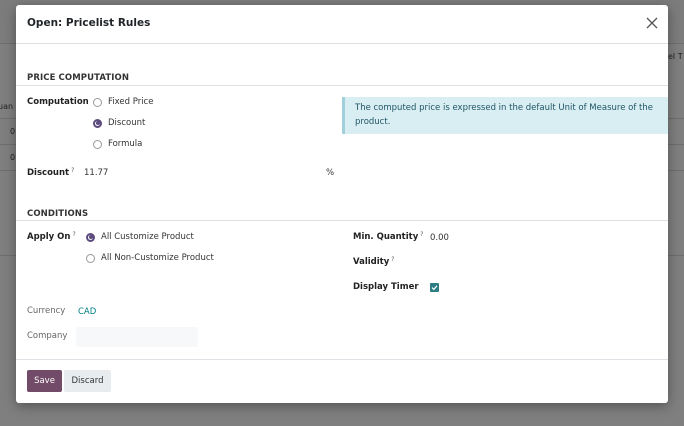  I want to click on radio-label: Discount, so click(127, 123).